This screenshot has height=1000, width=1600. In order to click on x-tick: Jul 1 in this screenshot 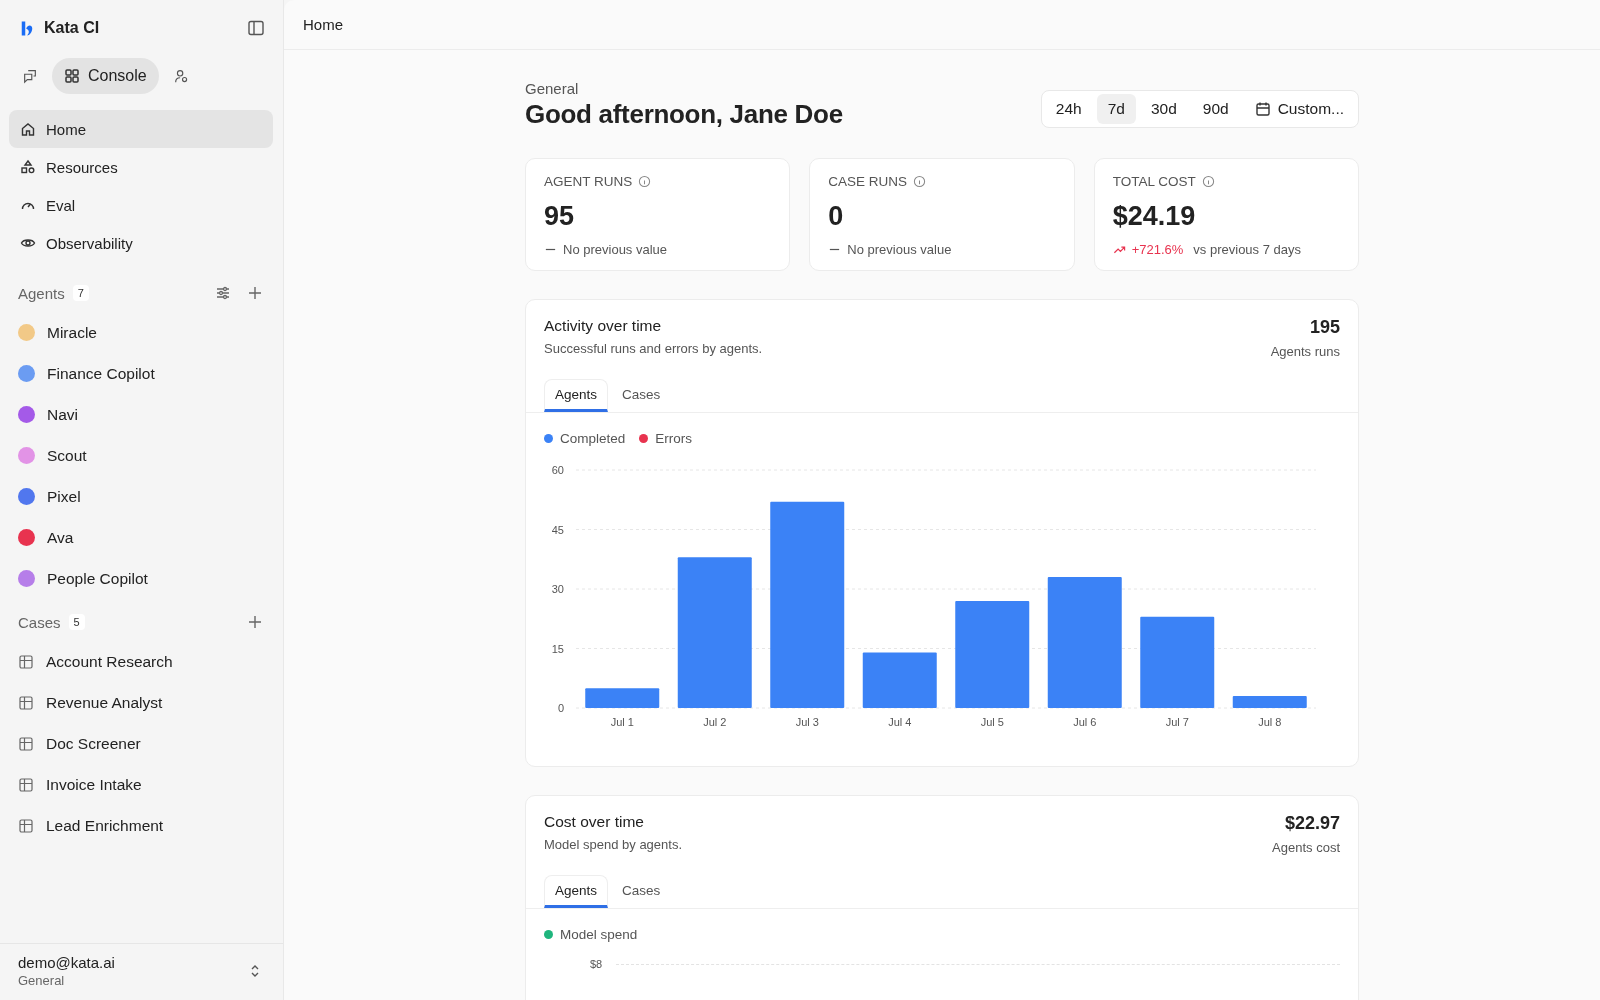, I will do `click(622, 722)`.